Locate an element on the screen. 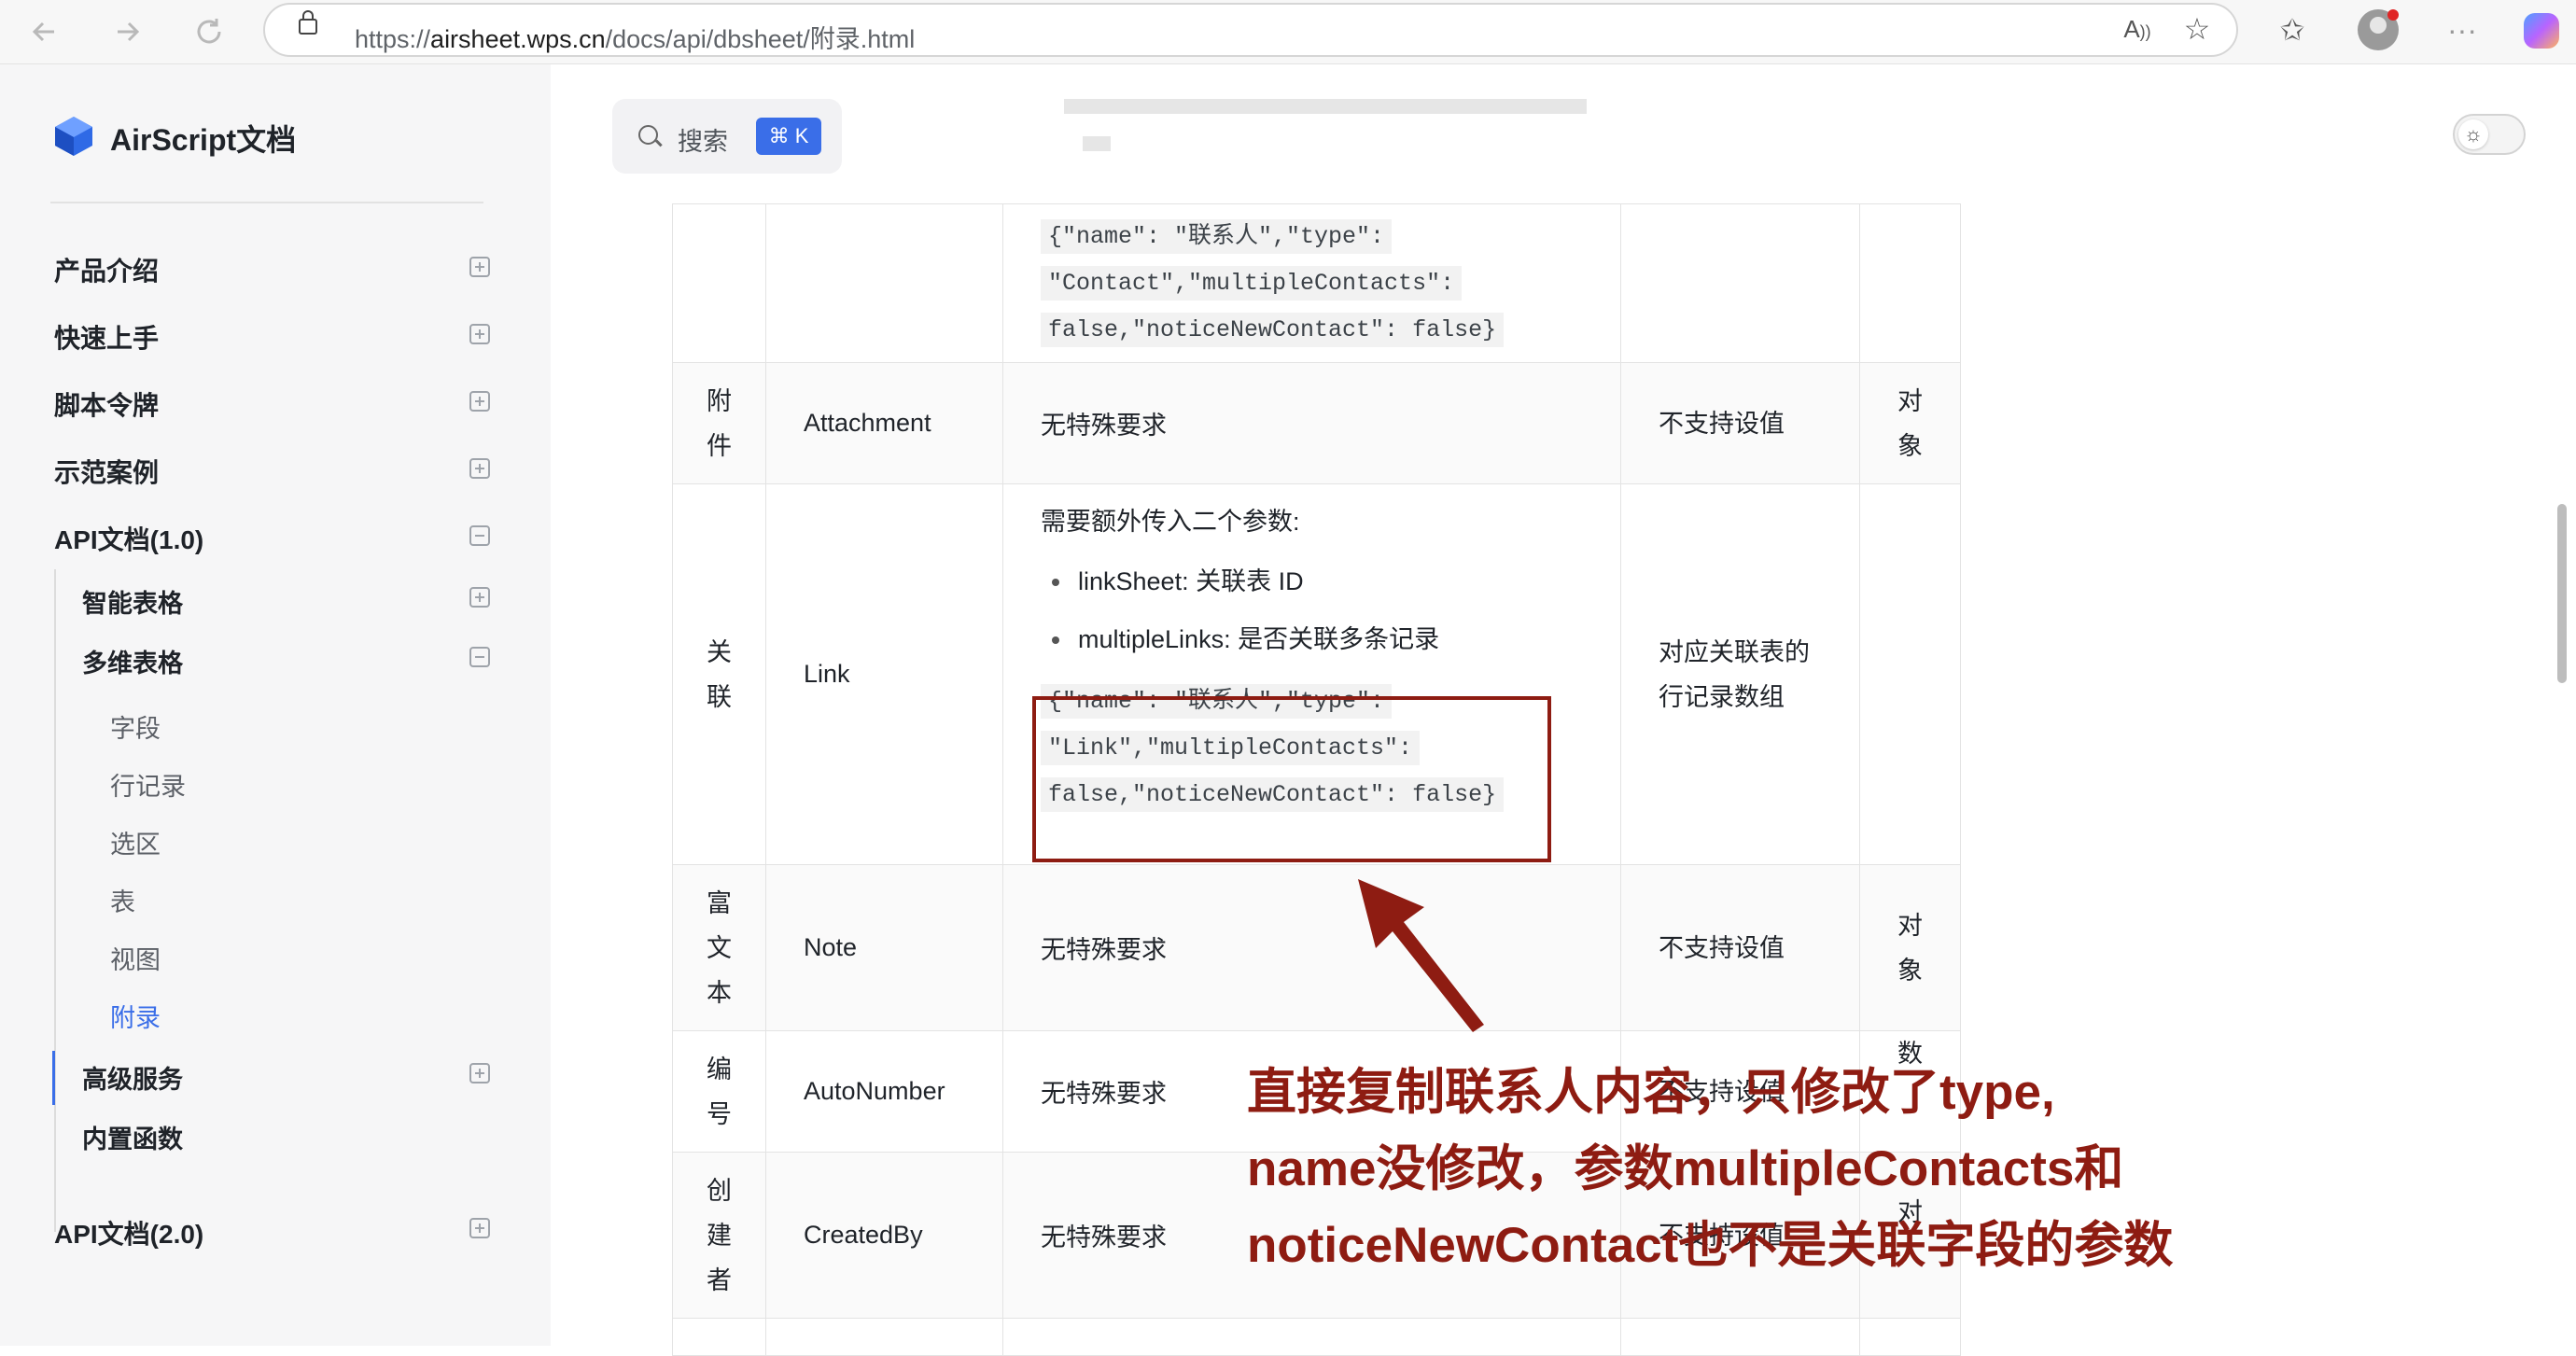 The image size is (2576, 1356). search-label: 搜索 is located at coordinates (703, 142).